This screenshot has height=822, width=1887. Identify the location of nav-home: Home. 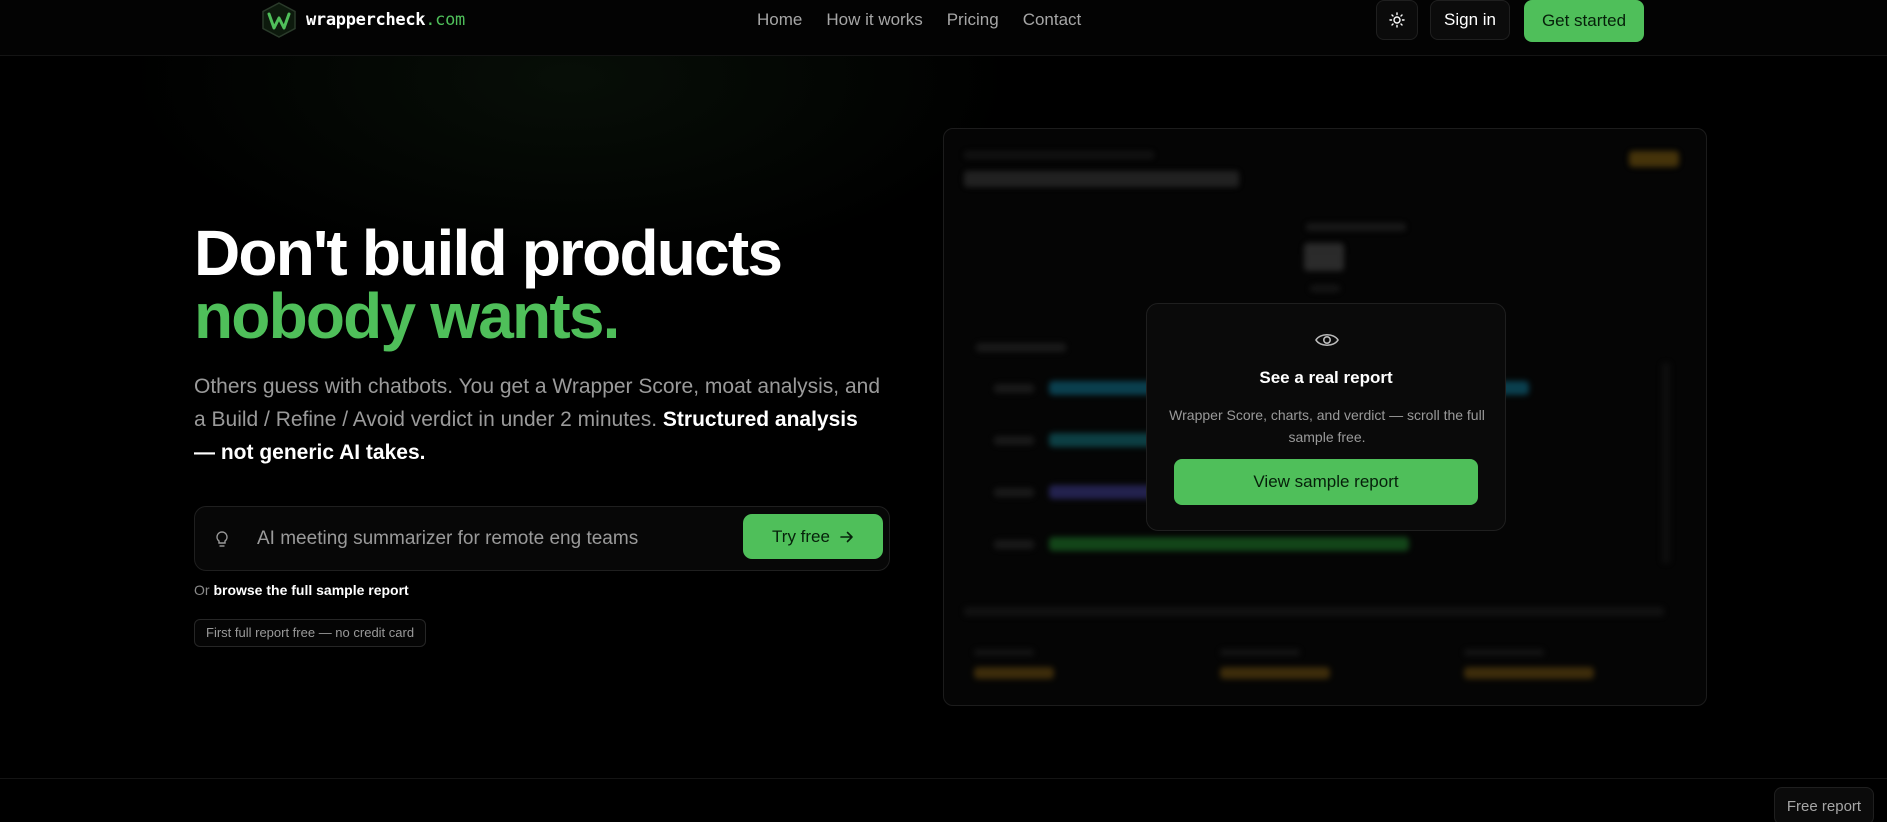
(779, 20).